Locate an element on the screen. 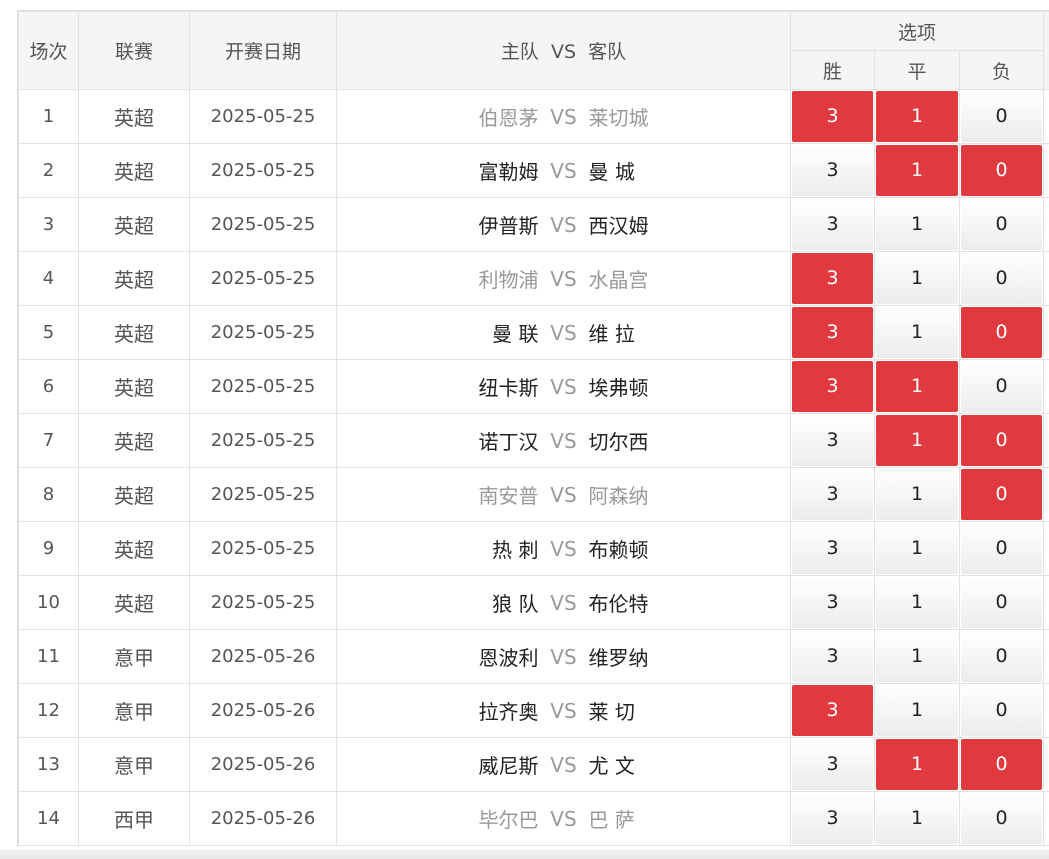 This screenshot has height=859, width=1049. match-number: 8 is located at coordinates (48, 494).